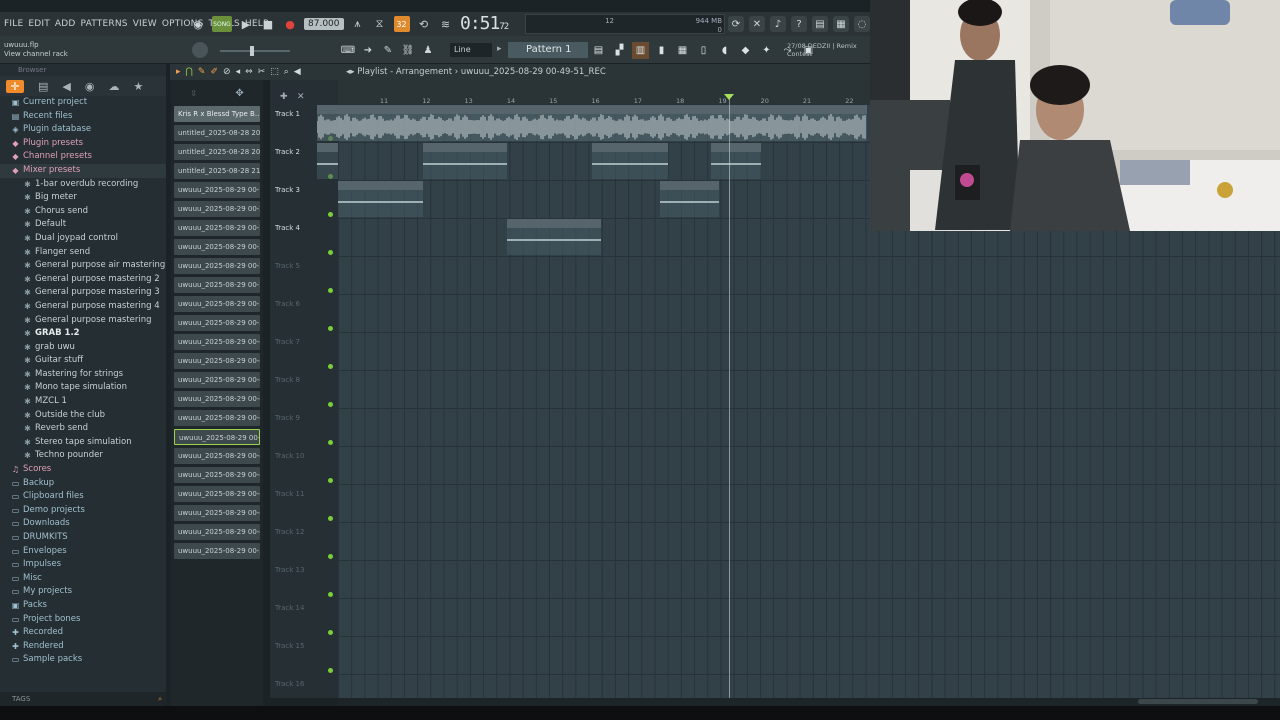 Image resolution: width=1280 pixels, height=720 pixels. I want to click on wait-icon: ⧖, so click(380, 24).